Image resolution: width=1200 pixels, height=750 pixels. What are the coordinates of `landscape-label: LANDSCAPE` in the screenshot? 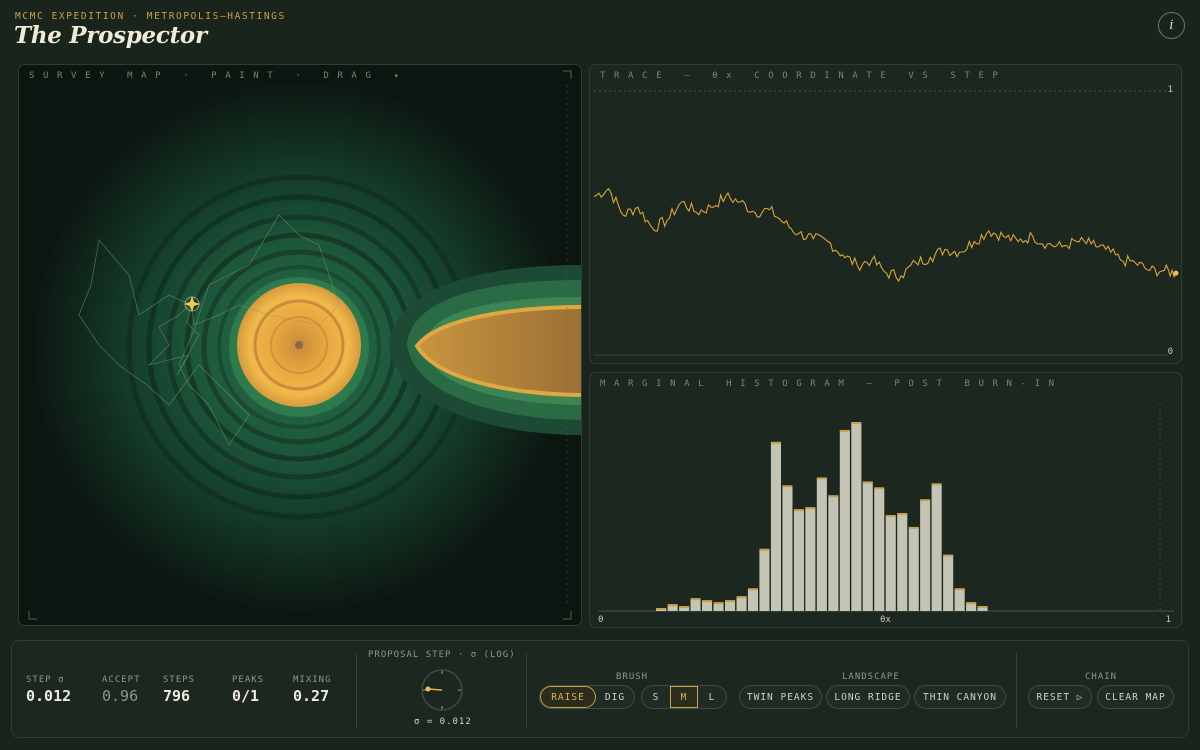 It's located at (871, 677).